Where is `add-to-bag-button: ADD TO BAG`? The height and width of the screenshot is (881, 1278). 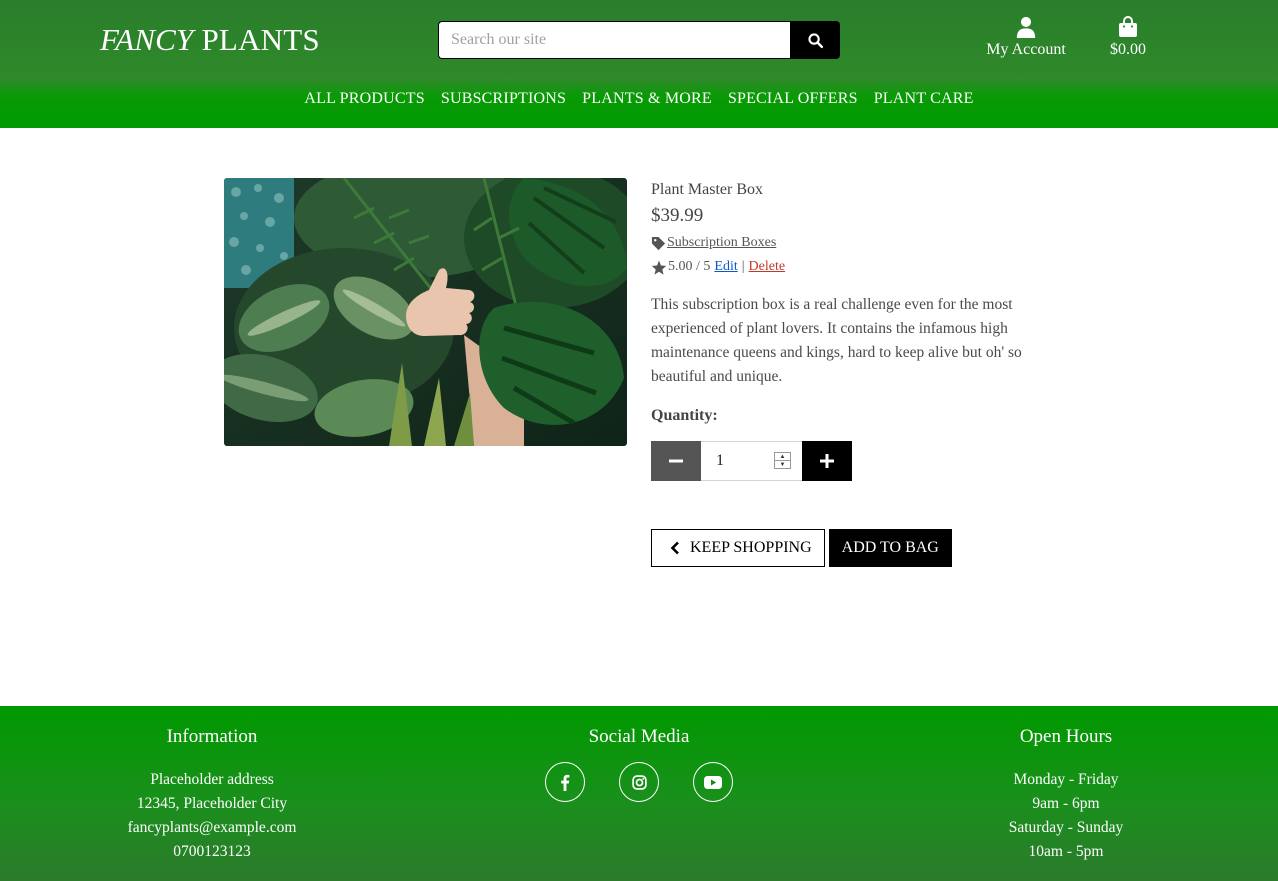 add-to-bag-button: ADD TO BAG is located at coordinates (890, 548).